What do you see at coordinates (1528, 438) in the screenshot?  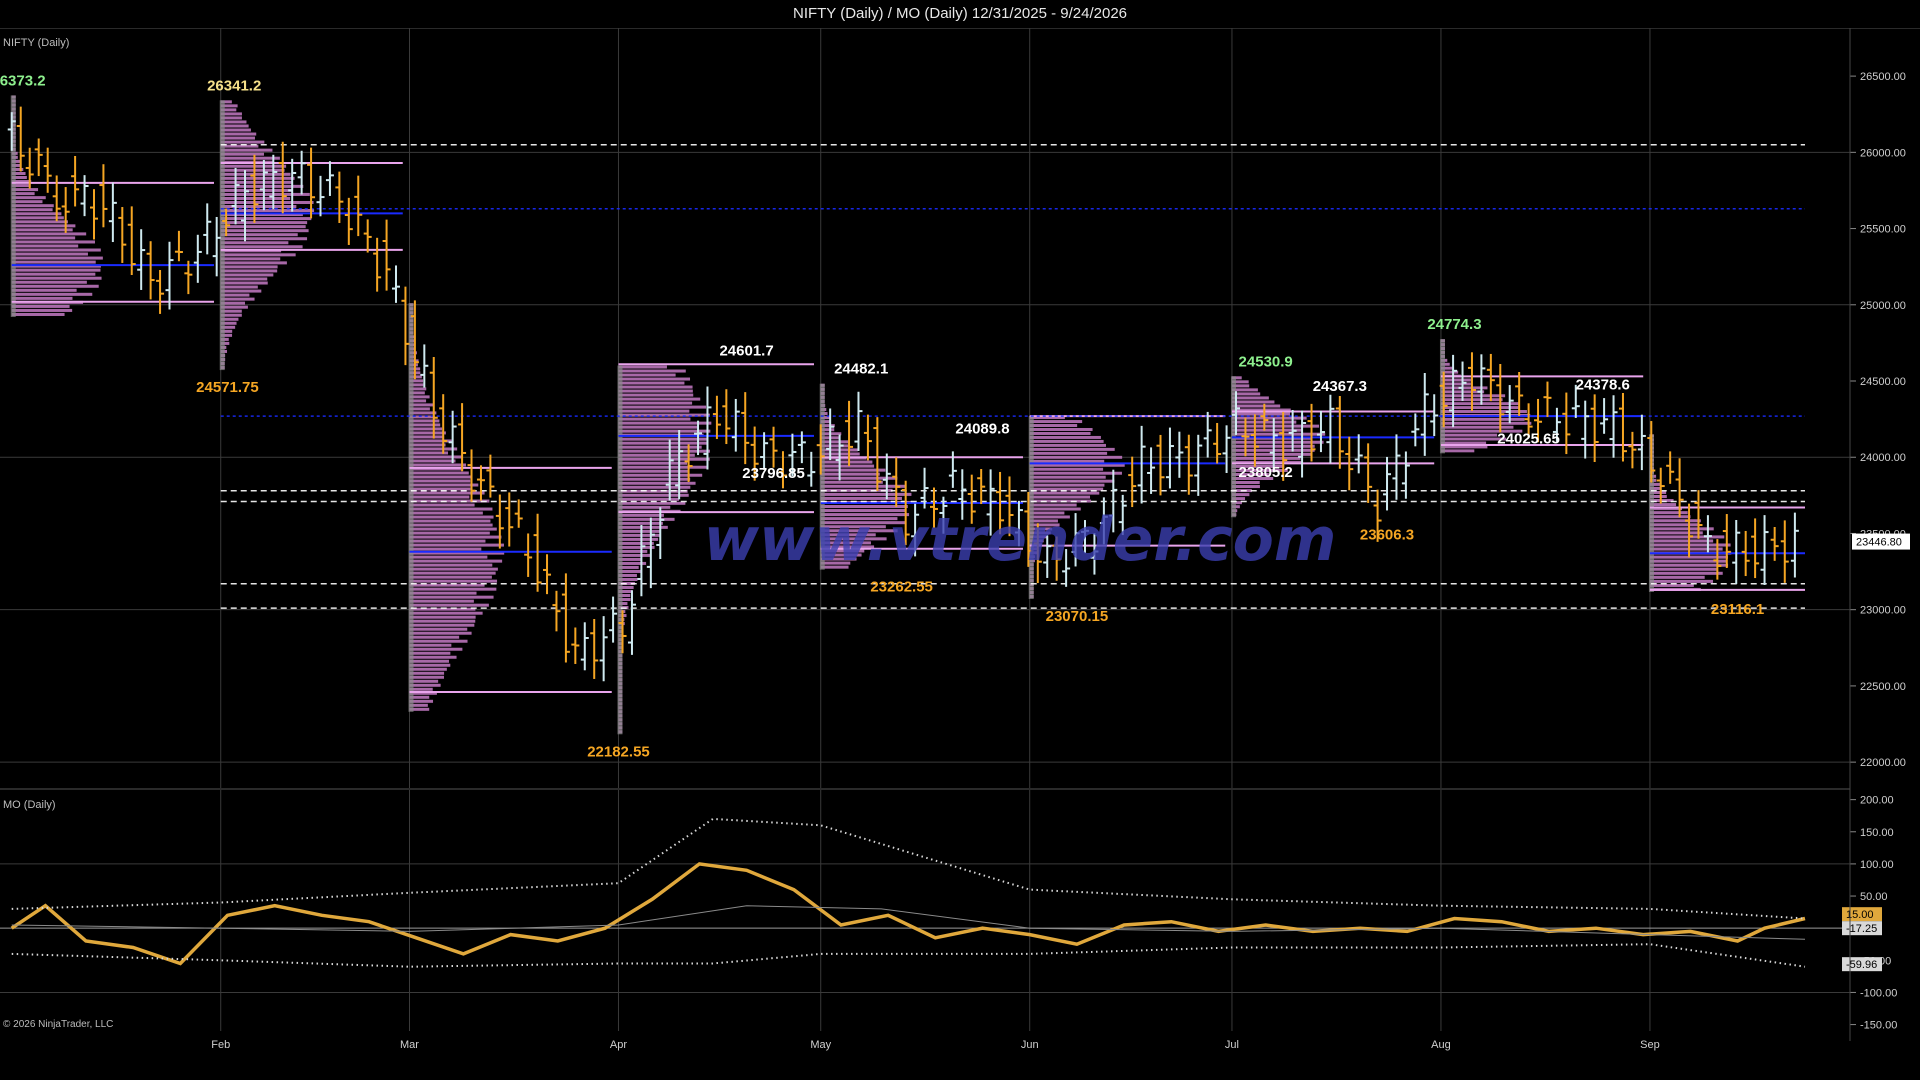 I see `price-annotation: 24025.65` at bounding box center [1528, 438].